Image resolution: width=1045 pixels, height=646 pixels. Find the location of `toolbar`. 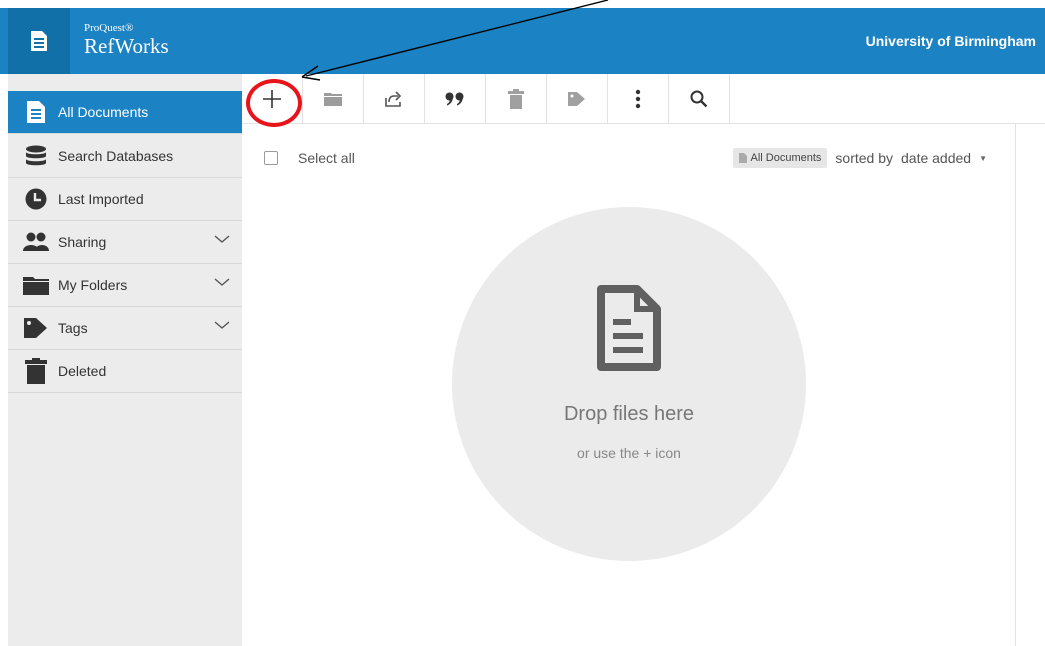

toolbar is located at coordinates (486, 99).